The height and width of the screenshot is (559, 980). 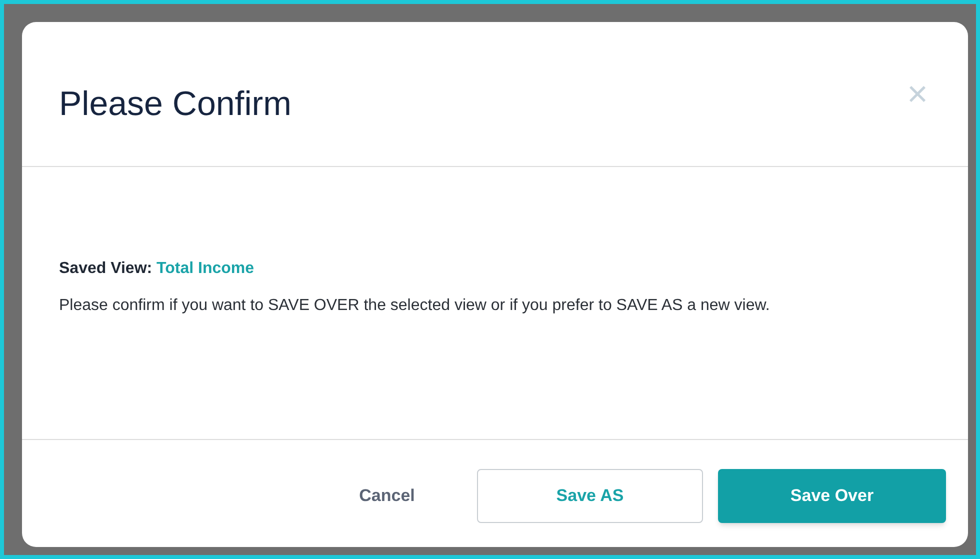 I want to click on confirmation-message: Please confirm if you want to SAVE OVER the selected view or if you prefer to SAVE AS a new view., so click(x=415, y=306).